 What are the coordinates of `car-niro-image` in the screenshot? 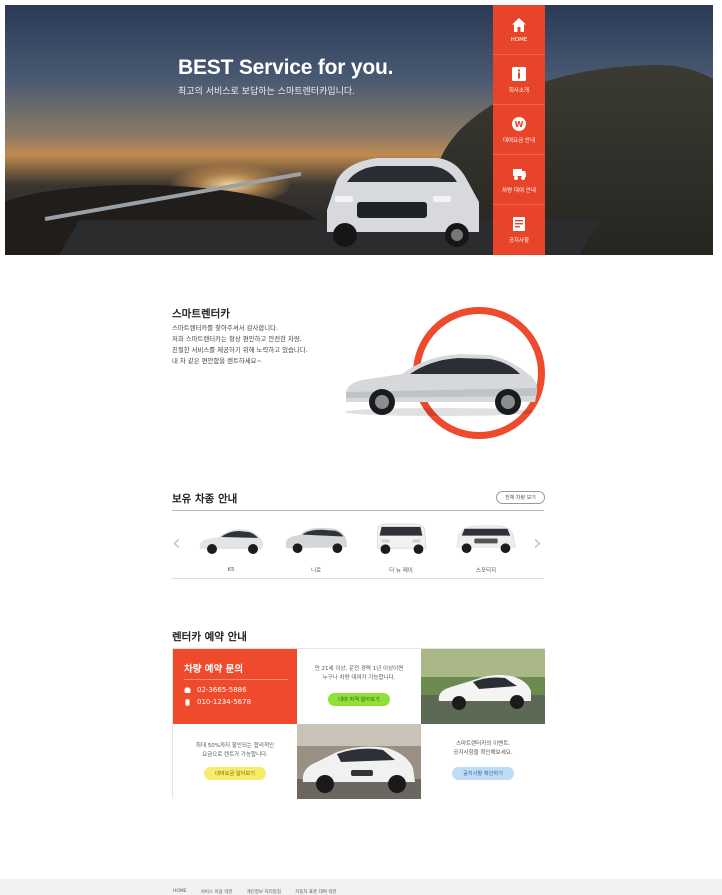 It's located at (316, 540).